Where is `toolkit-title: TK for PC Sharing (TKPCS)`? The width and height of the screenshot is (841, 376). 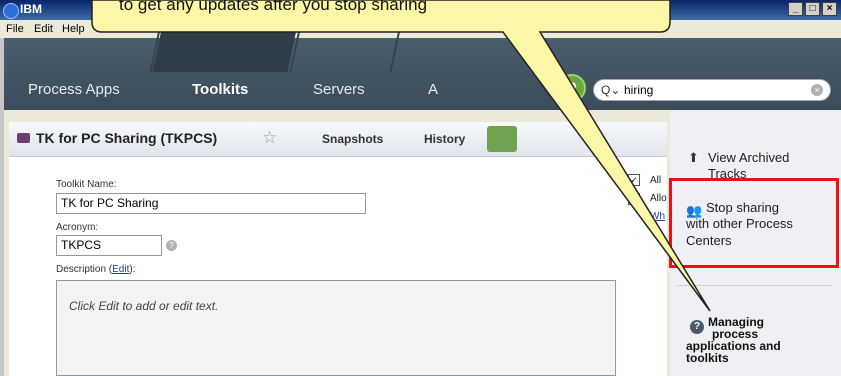
toolkit-title: TK for PC Sharing (TKPCS) is located at coordinates (127, 138).